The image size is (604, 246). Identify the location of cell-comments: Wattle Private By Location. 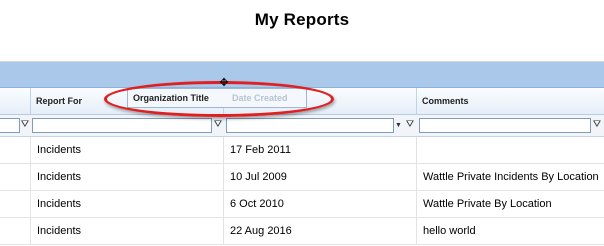
(510, 204).